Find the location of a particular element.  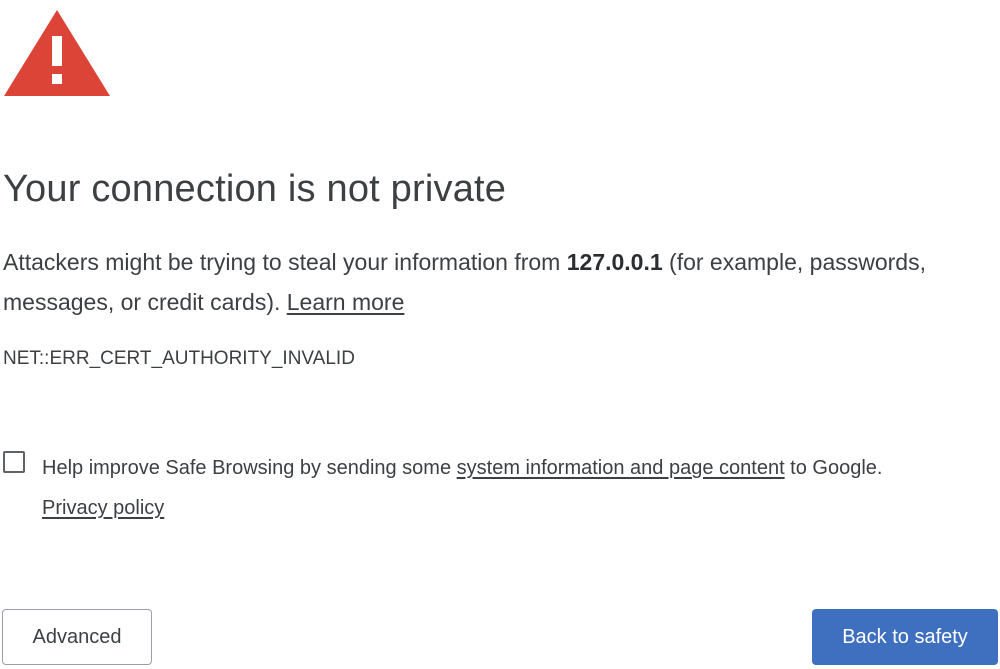

optin-text-end: to Google. is located at coordinates (833, 468).